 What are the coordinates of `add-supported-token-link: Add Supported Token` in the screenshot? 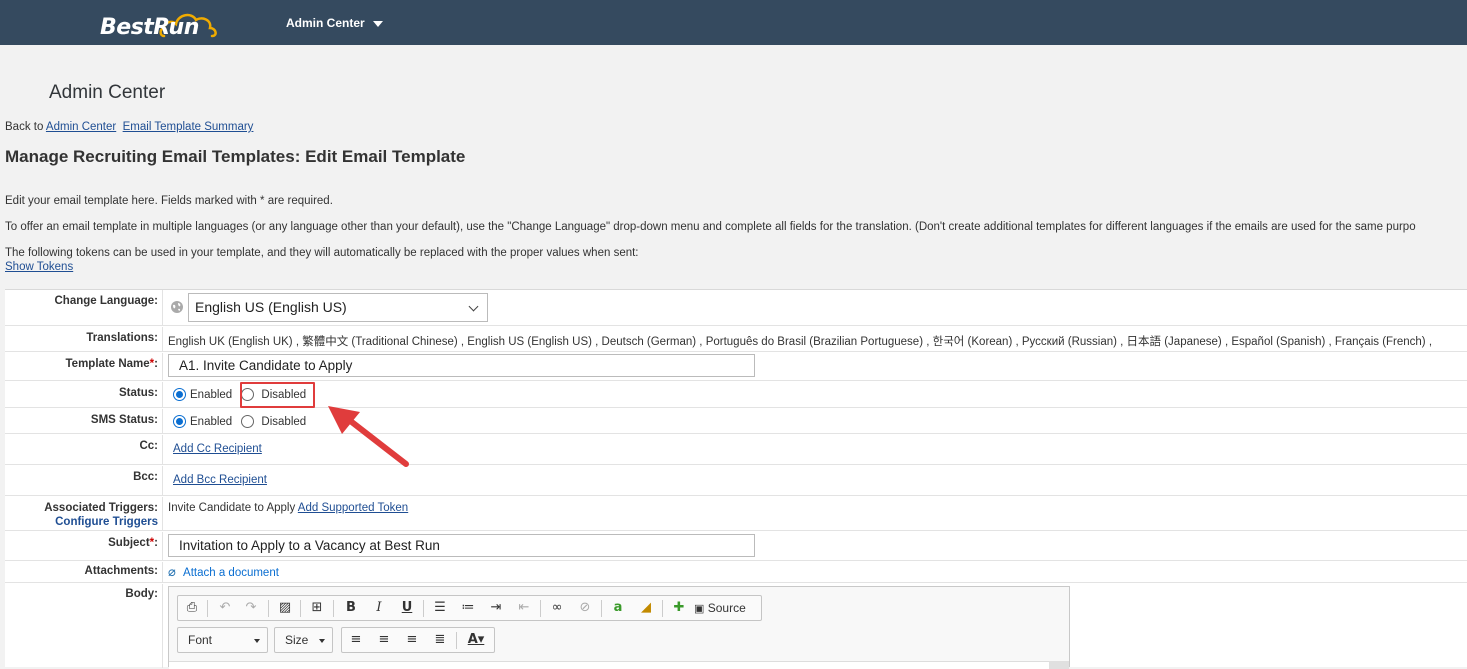 It's located at (353, 508).